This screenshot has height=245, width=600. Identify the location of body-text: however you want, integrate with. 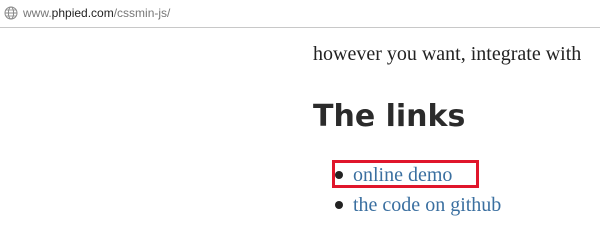
(447, 54).